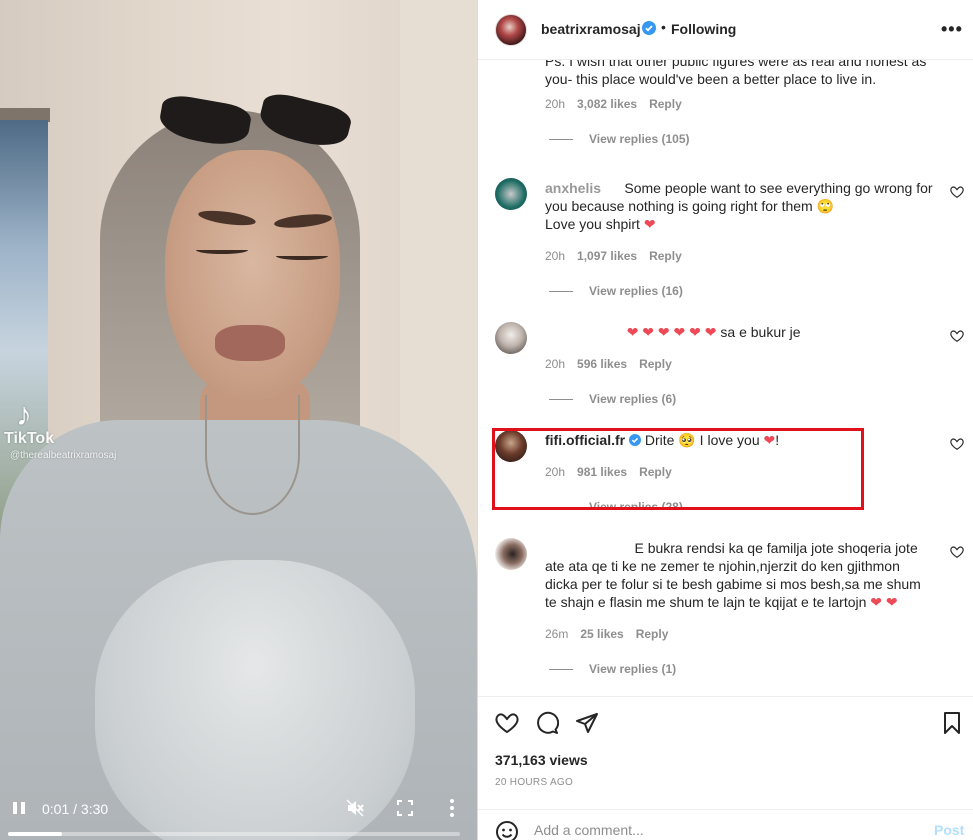 The width and height of the screenshot is (973, 840). Describe the element at coordinates (29, 438) in the screenshot. I see `tiktok-watermark-name: TikTok` at that location.